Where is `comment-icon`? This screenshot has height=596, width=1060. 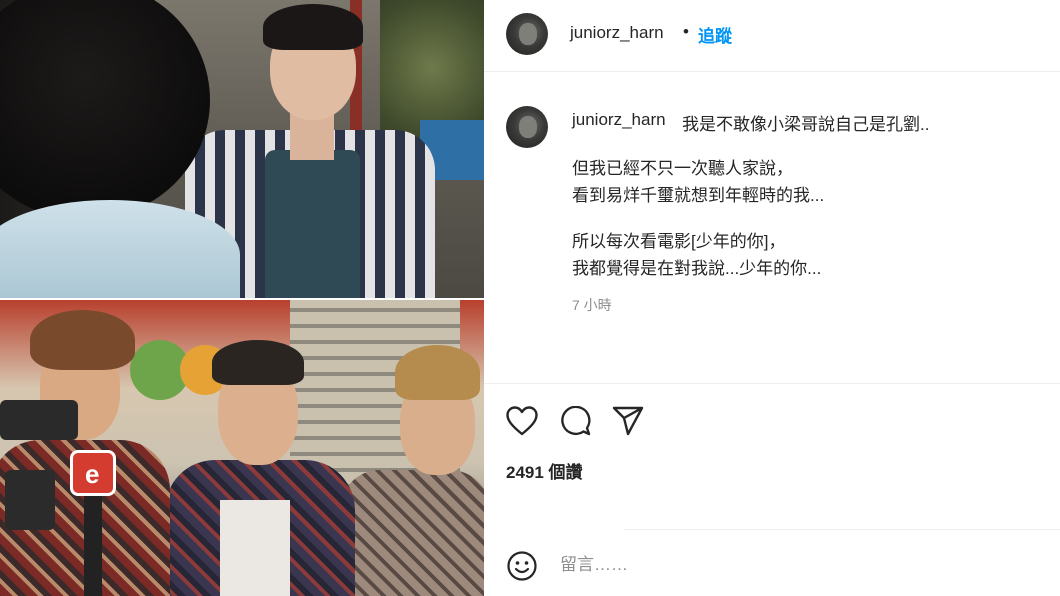 comment-icon is located at coordinates (575, 421).